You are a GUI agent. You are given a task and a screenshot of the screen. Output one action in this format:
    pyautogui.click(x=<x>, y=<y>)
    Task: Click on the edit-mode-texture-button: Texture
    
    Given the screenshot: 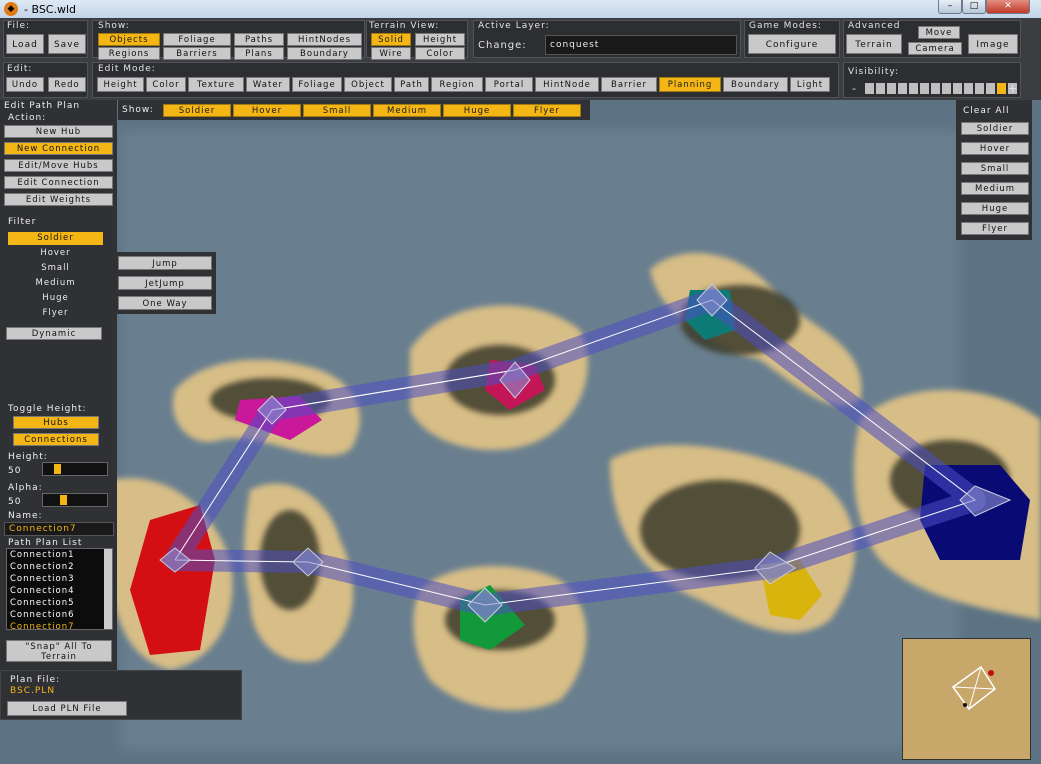 What is the action you would take?
    pyautogui.click(x=216, y=84)
    